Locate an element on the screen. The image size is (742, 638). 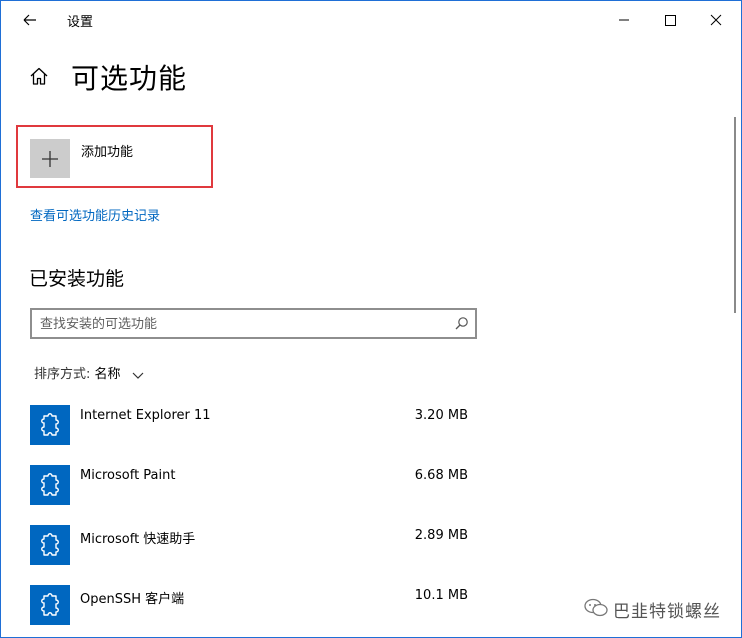
home-button is located at coordinates (39, 76).